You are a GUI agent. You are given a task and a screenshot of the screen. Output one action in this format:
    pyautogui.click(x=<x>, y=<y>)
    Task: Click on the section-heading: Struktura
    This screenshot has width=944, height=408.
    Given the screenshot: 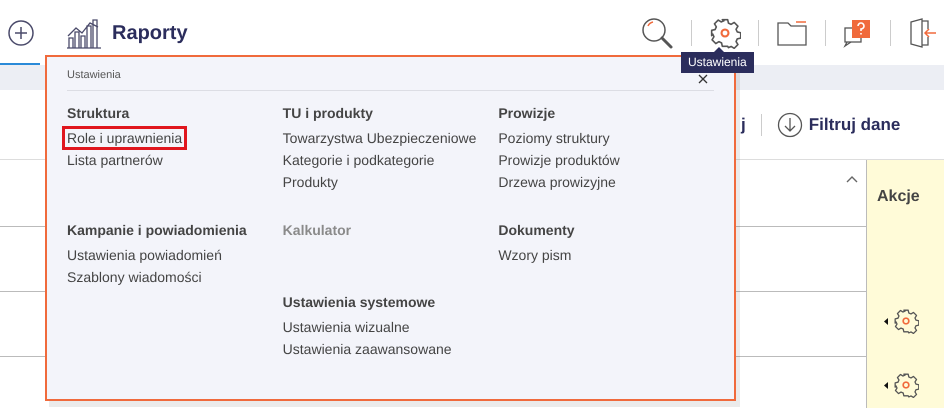 What is the action you would take?
    pyautogui.click(x=98, y=113)
    